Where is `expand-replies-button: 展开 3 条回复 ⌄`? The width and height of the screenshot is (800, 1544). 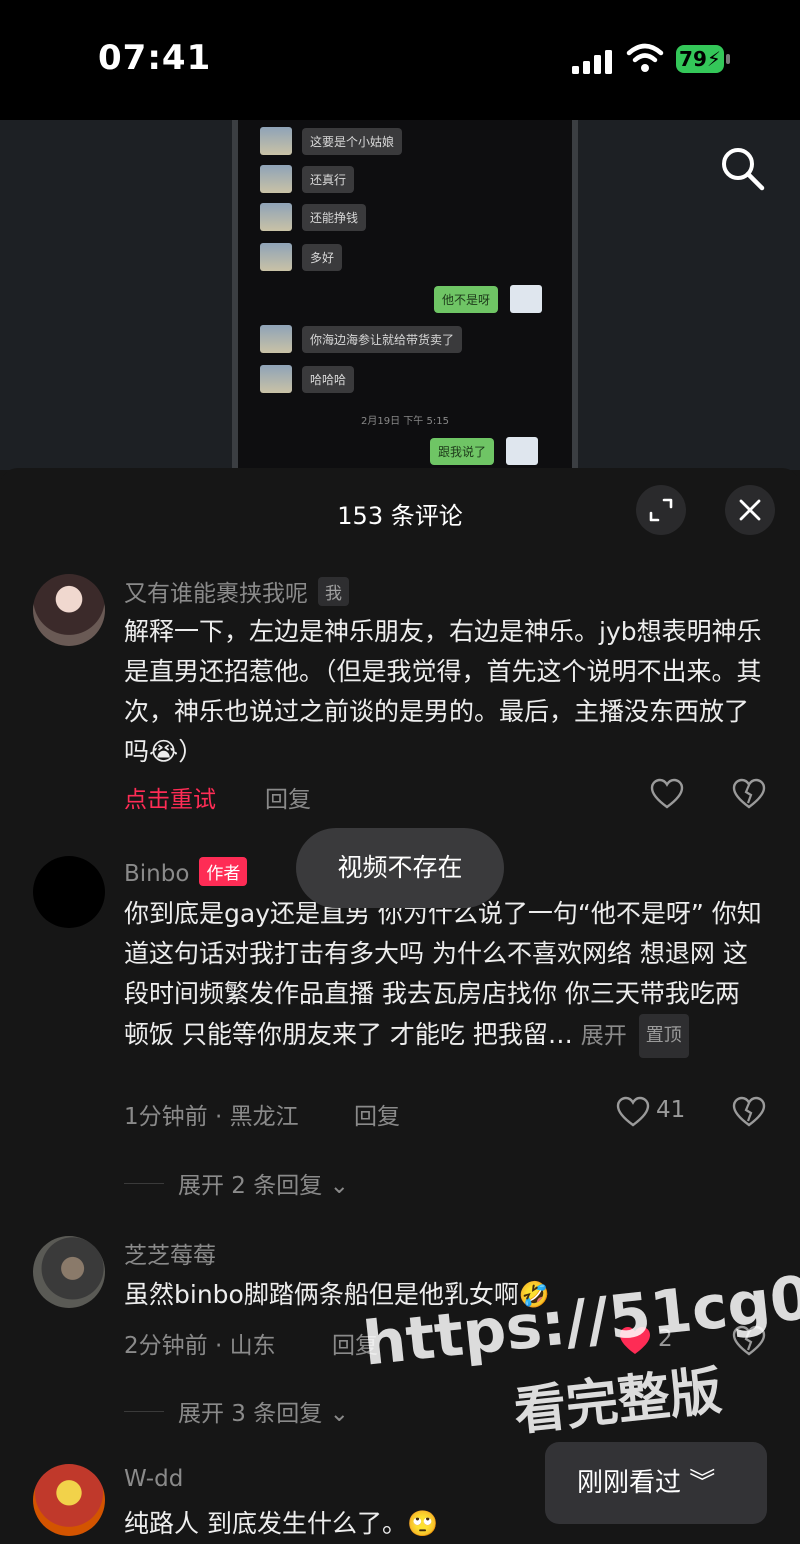 expand-replies-button: 展开 3 条回复 ⌄ is located at coordinates (263, 1411).